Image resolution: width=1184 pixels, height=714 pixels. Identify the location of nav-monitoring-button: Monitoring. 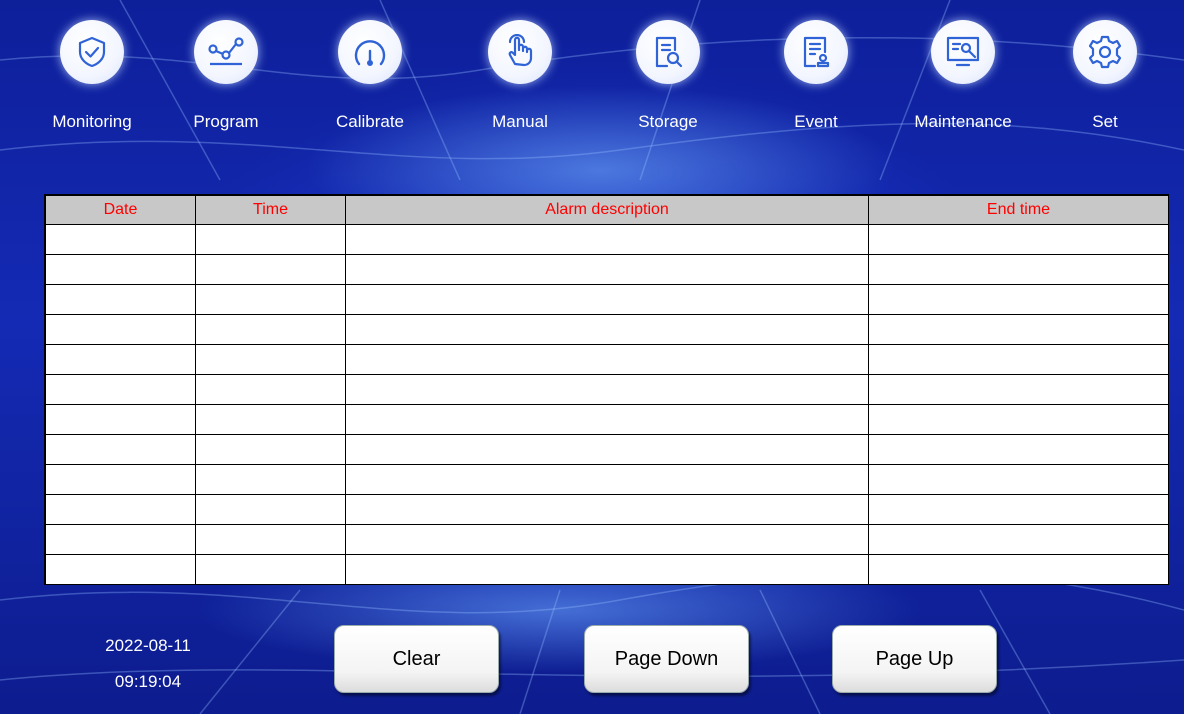
(92, 90).